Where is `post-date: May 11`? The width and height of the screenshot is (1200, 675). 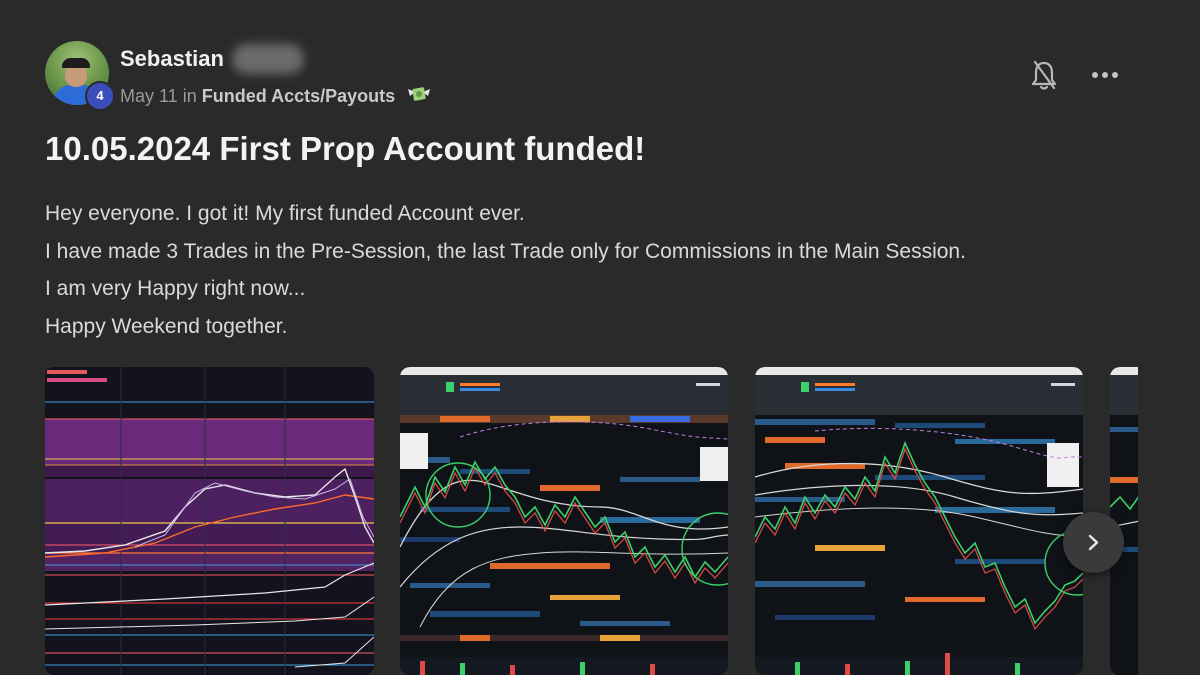 post-date: May 11 is located at coordinates (149, 96).